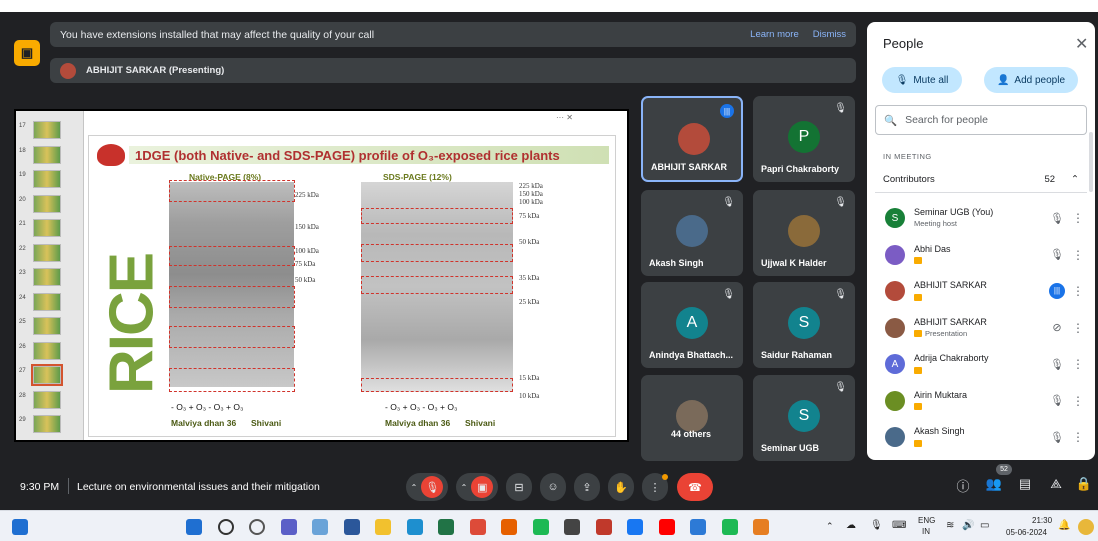  I want to click on battery-icon: ▭, so click(984, 525).